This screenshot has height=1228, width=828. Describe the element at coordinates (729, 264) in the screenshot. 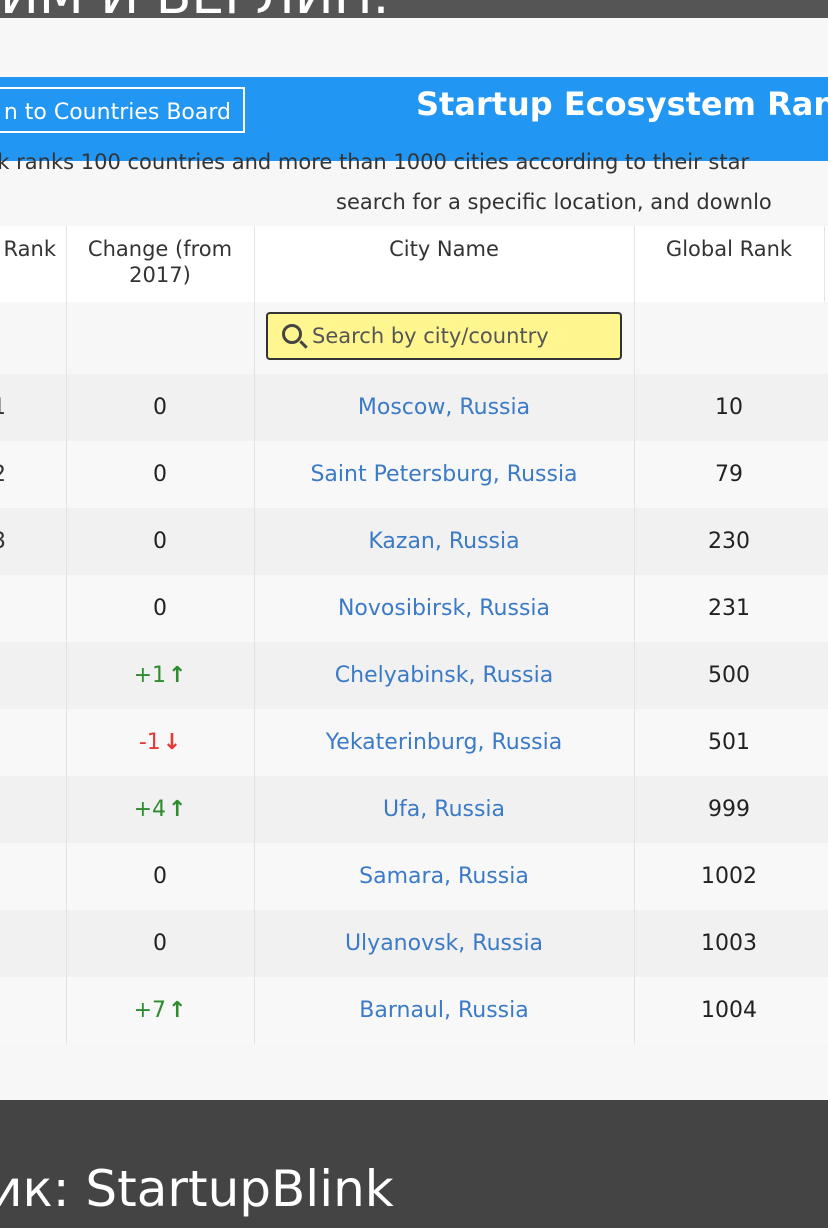

I see `column-header-global-rank: Global Rank` at that location.